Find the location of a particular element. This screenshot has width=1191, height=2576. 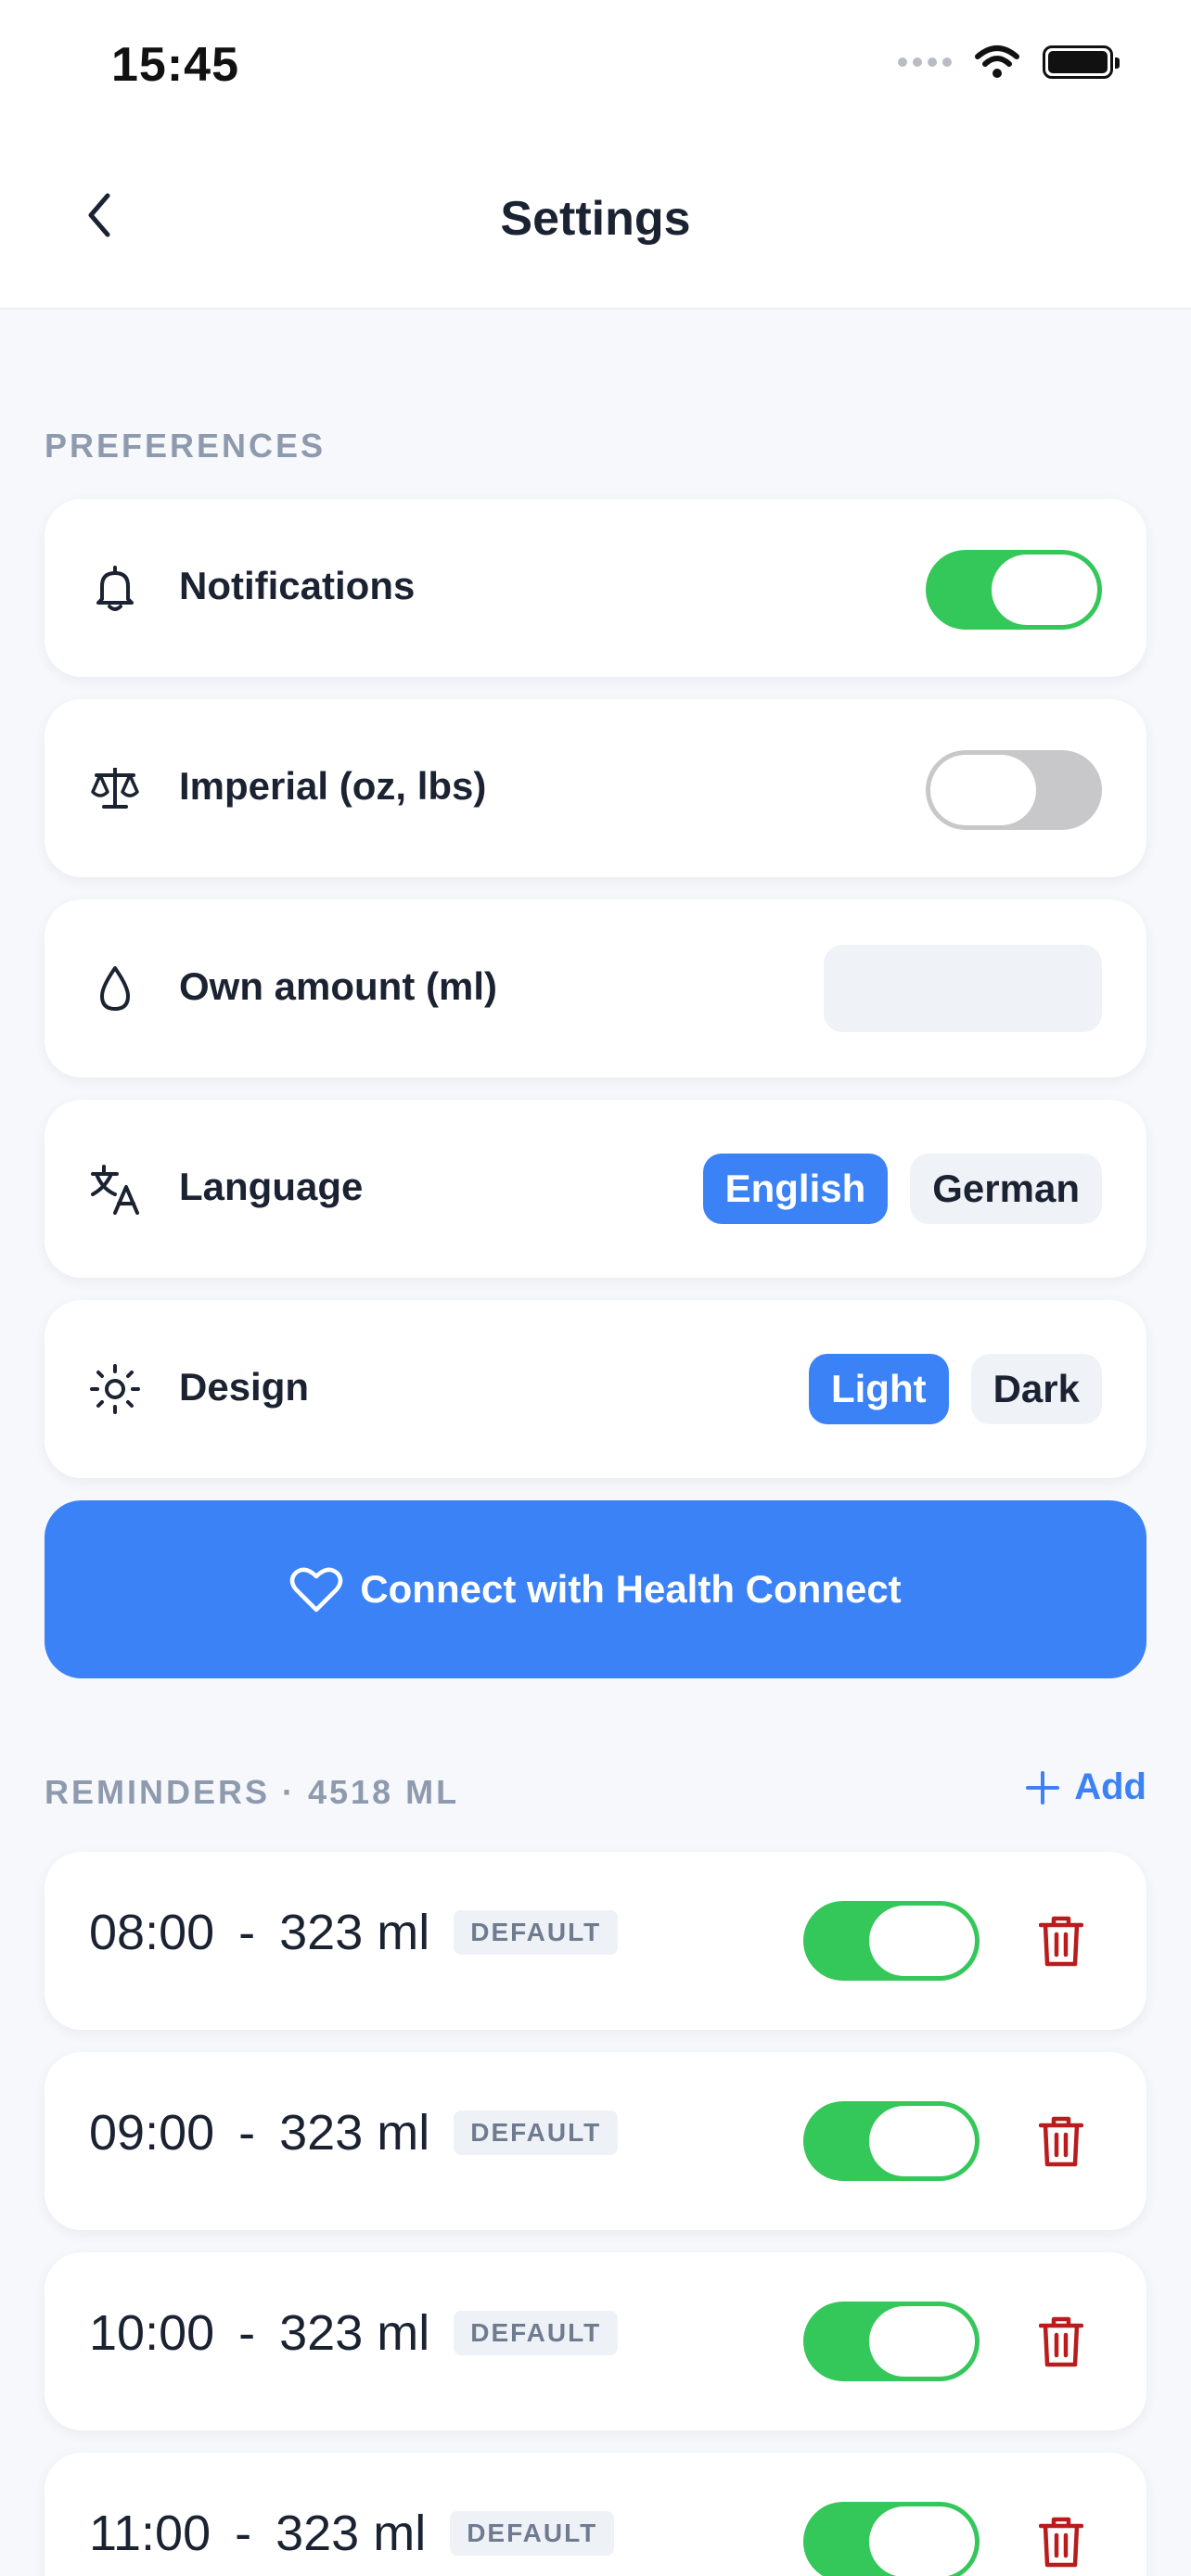

battery-icon is located at coordinates (1081, 62).